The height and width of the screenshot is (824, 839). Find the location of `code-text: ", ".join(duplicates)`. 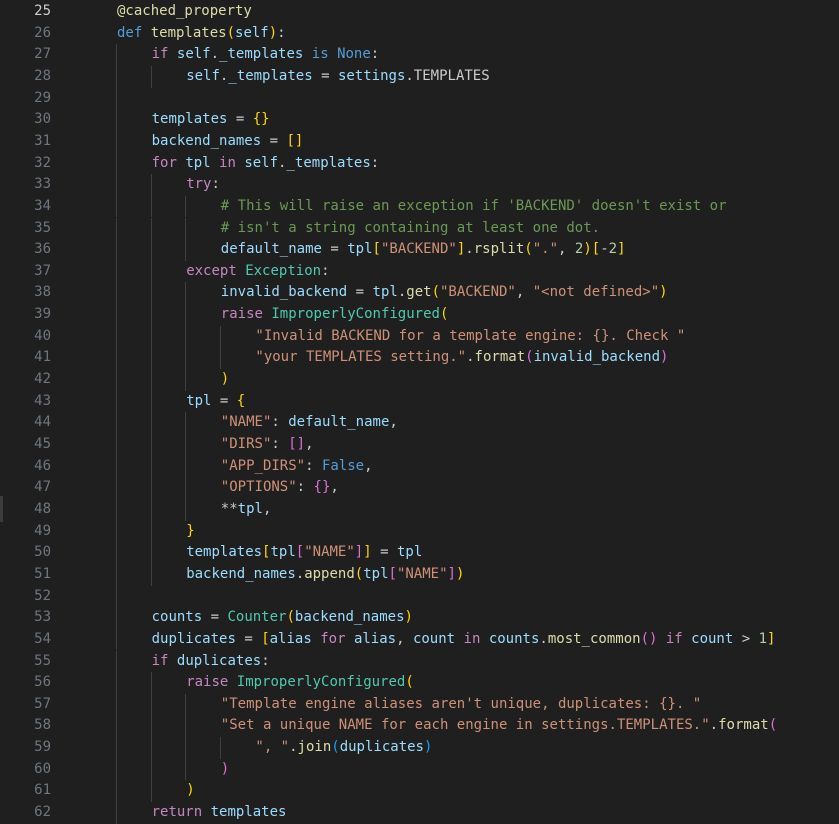

code-text: ", ".join(duplicates) is located at coordinates (343, 748).